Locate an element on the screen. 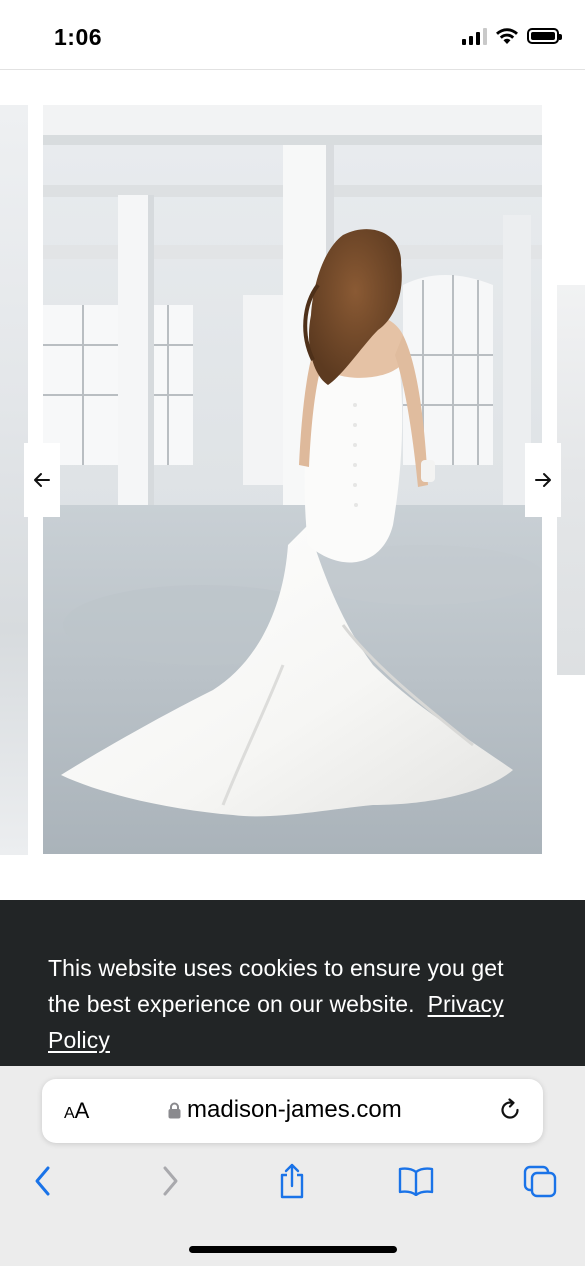 This screenshot has width=585, height=1266. share-icon is located at coordinates (292, 1181).